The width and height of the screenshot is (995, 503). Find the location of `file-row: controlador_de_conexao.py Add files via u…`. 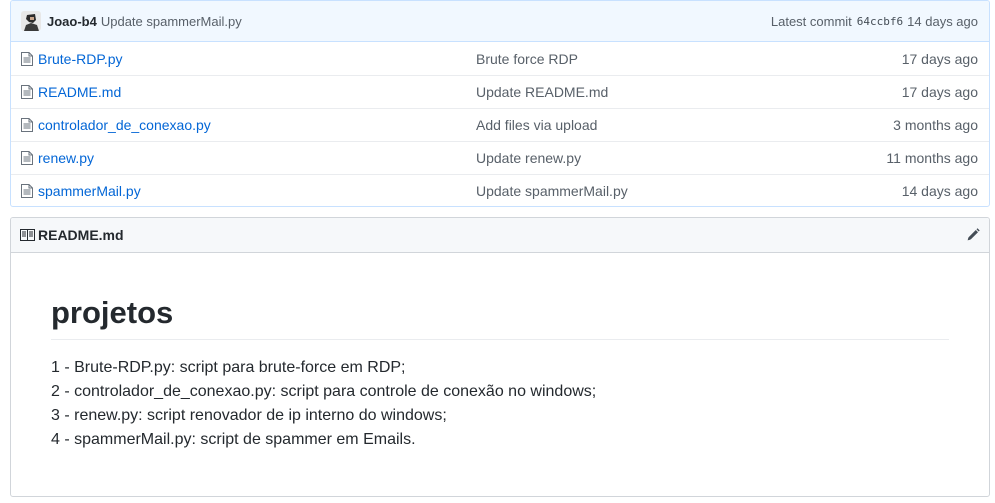

file-row: controlador_de_conexao.py Add files via u… is located at coordinates (500, 124).